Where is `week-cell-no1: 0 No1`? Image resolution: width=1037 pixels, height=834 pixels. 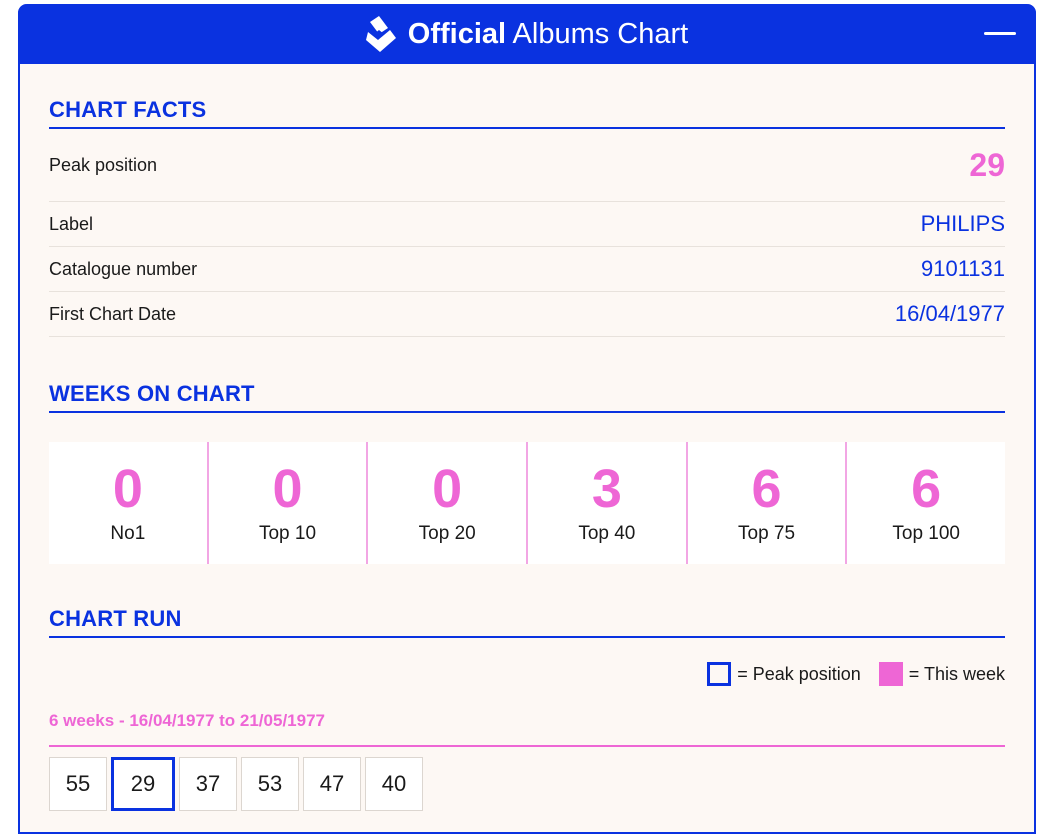
week-cell-no1: 0 No1 is located at coordinates (129, 503).